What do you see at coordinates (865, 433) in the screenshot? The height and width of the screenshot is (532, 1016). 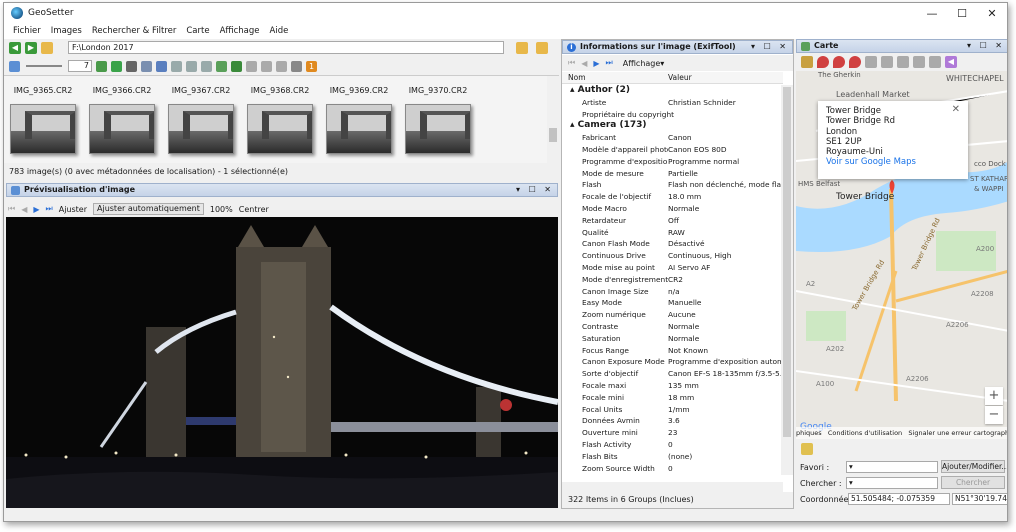 I see `terms-link: Conditions d'utilisation` at bounding box center [865, 433].